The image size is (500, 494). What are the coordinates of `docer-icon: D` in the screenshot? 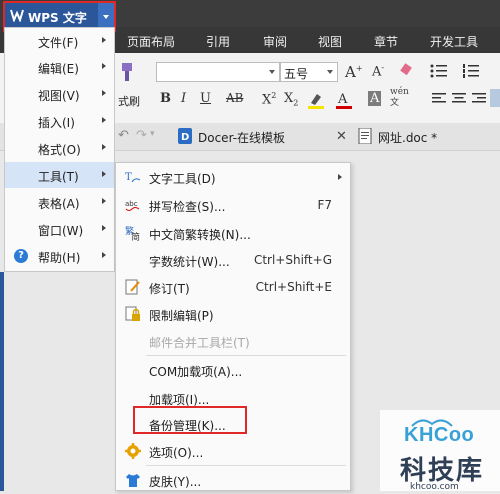 It's located at (185, 136).